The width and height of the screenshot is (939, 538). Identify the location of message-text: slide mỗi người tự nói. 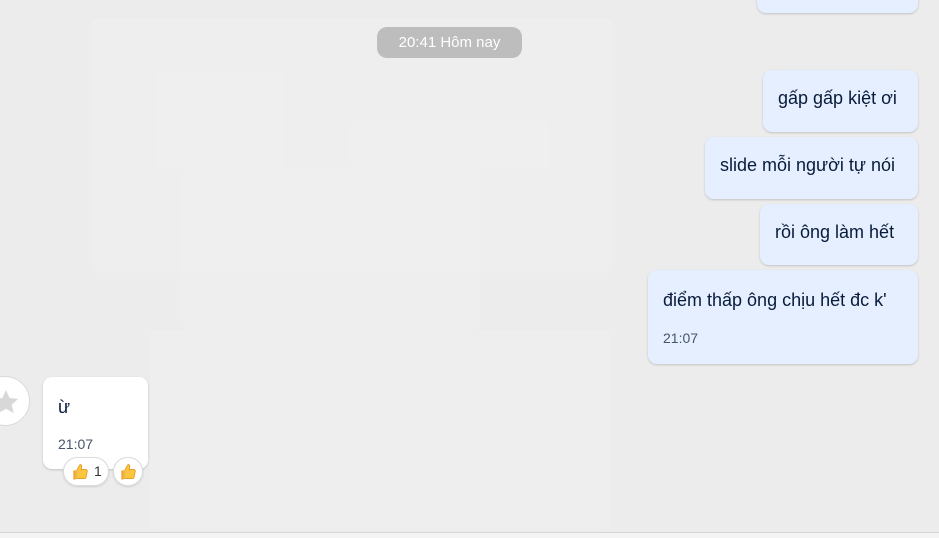
(807, 165).